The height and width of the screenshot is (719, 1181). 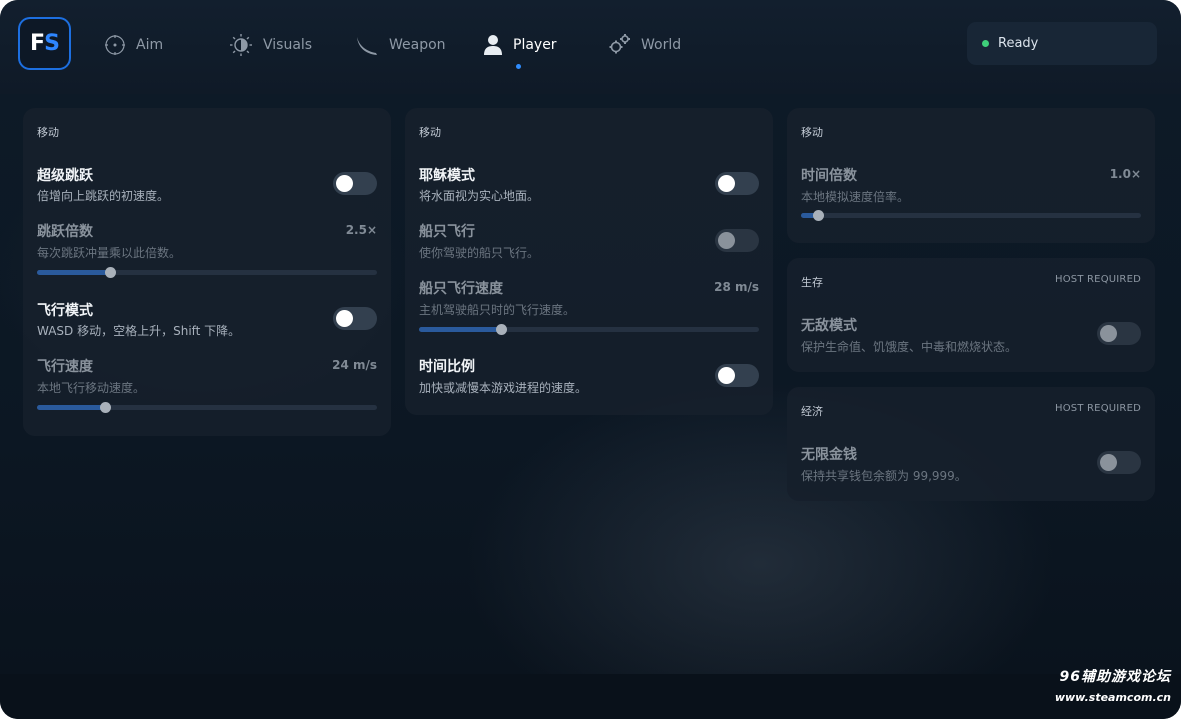 I want to click on fly-mode-toggle, so click(x=355, y=318).